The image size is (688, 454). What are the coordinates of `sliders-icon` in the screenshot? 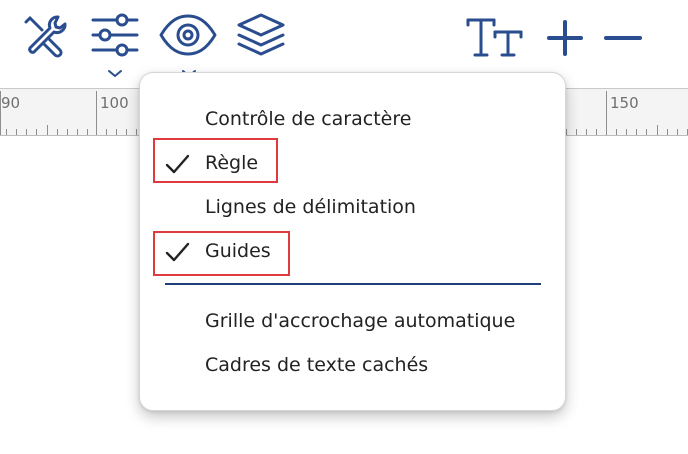 It's located at (115, 35).